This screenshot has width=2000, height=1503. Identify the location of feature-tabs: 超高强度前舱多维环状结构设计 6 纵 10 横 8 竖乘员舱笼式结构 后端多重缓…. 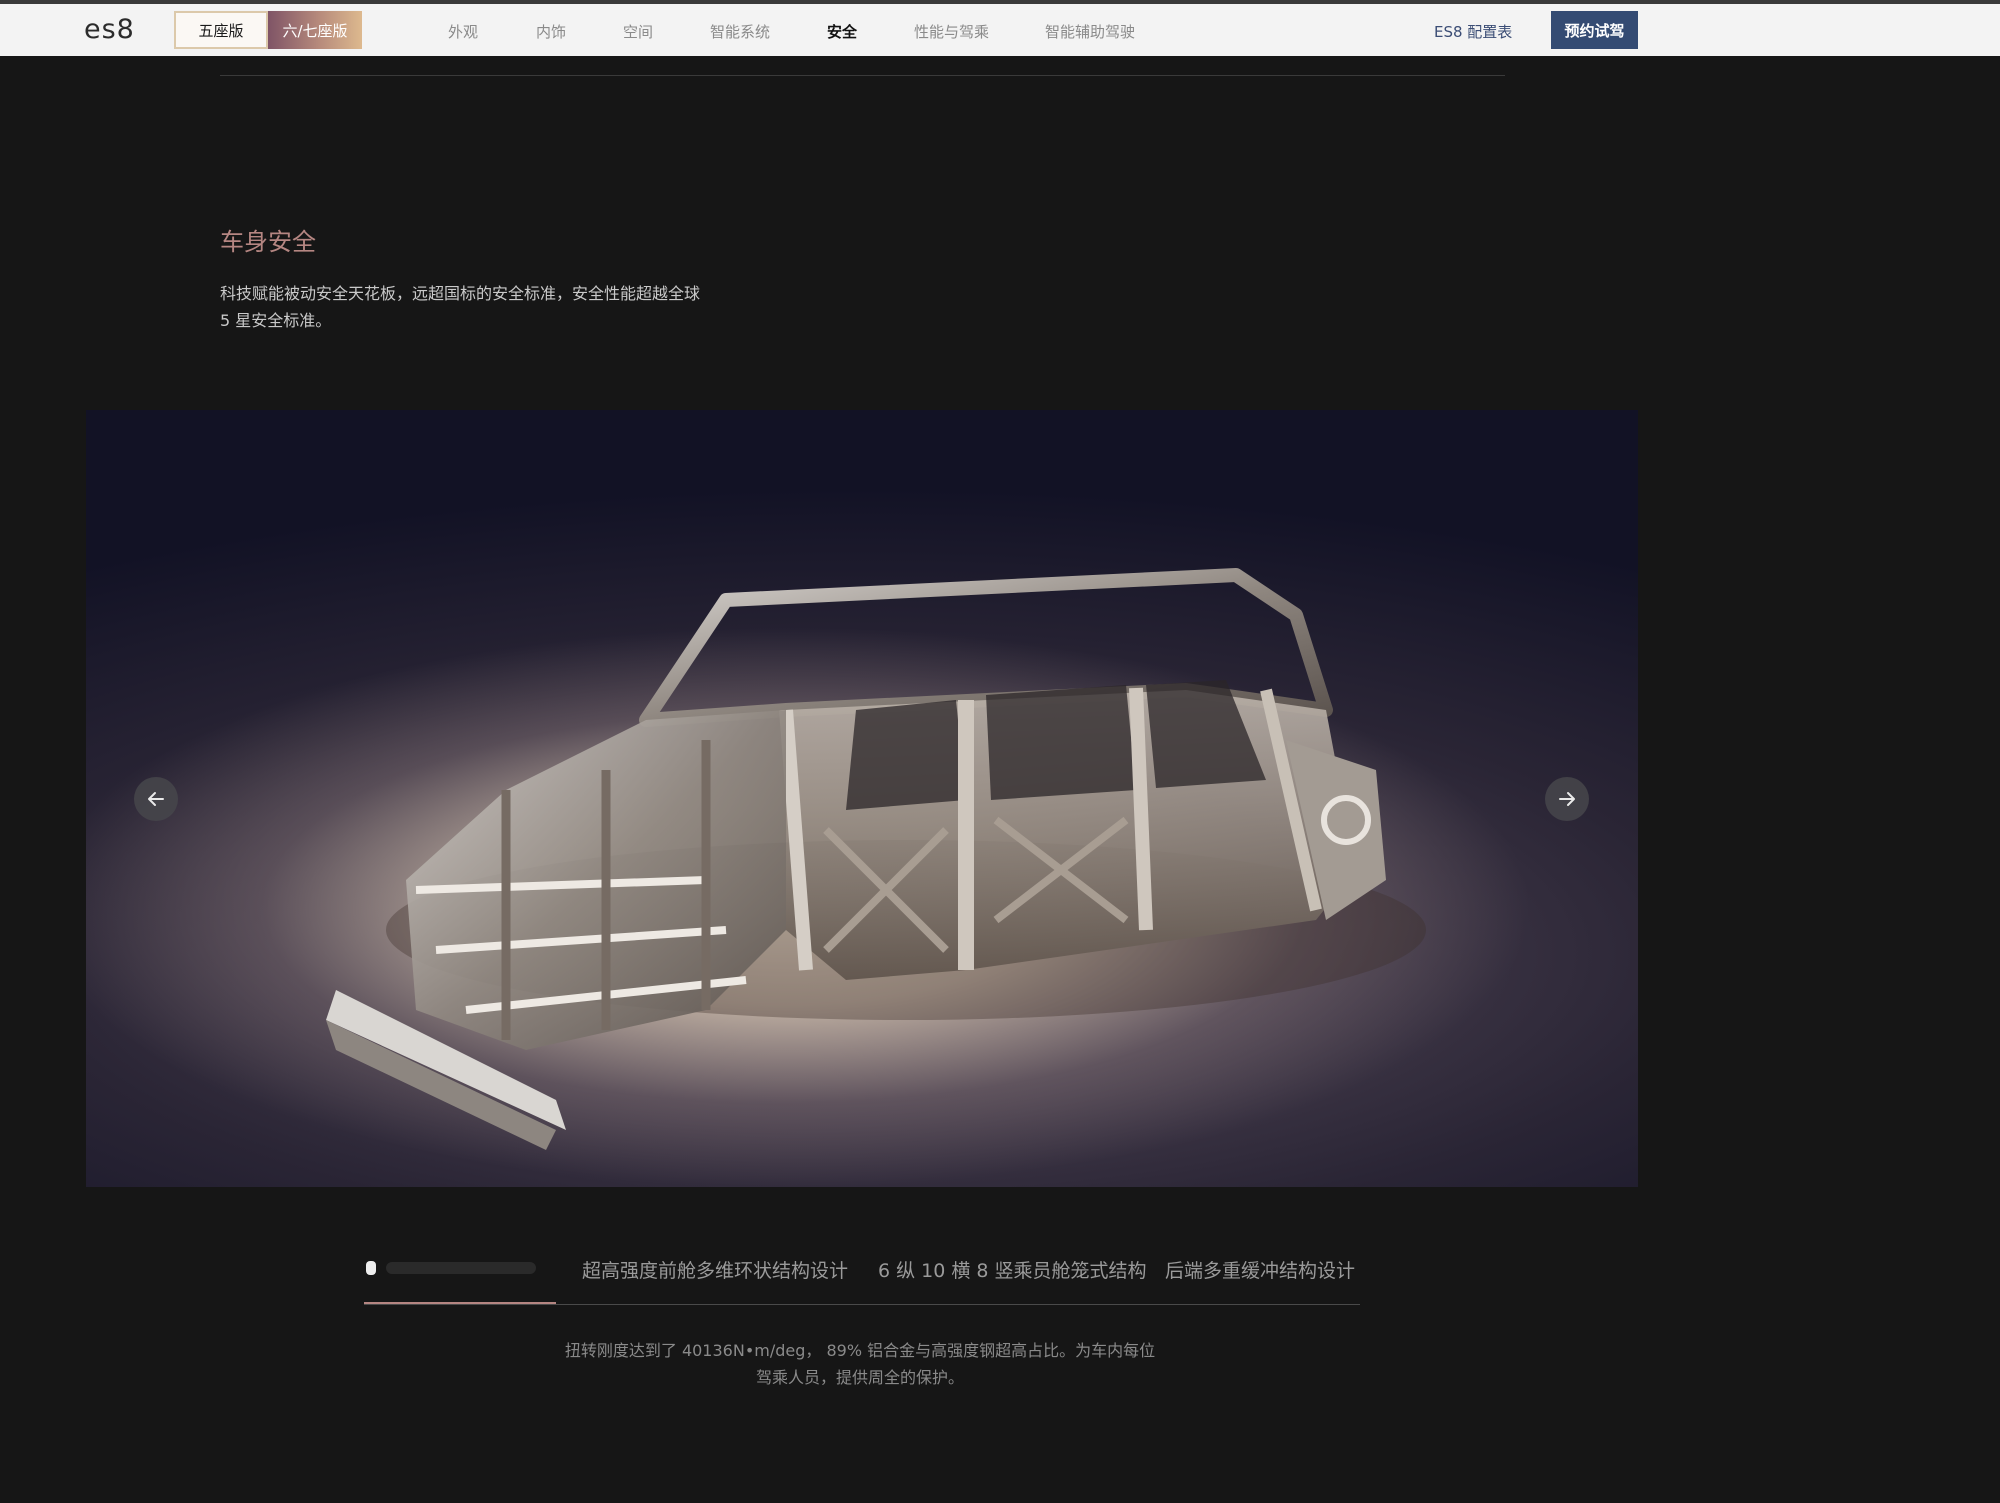
(862, 1277).